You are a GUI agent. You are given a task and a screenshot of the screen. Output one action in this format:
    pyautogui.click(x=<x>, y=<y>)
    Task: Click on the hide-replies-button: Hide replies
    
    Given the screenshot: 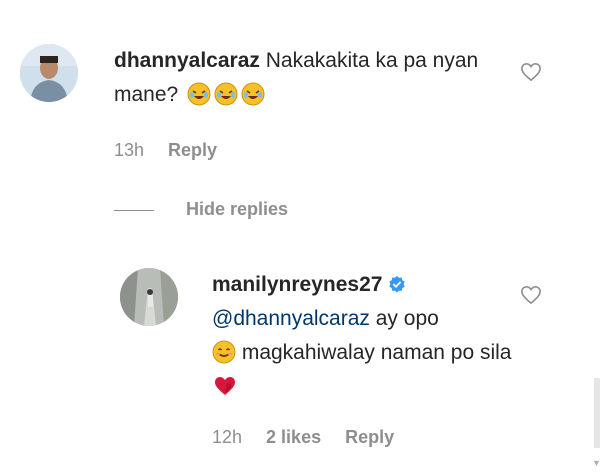 What is the action you would take?
    pyautogui.click(x=237, y=209)
    